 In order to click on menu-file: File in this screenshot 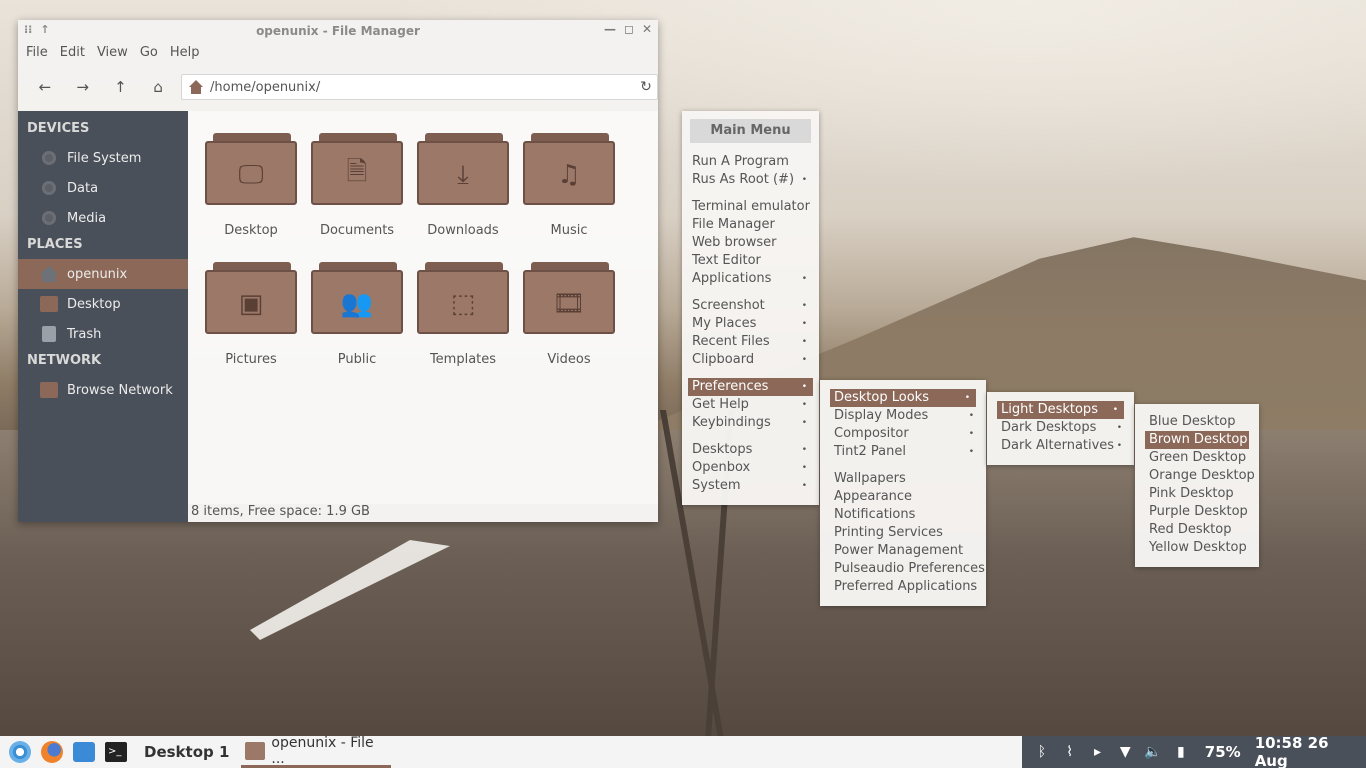, I will do `click(37, 53)`.